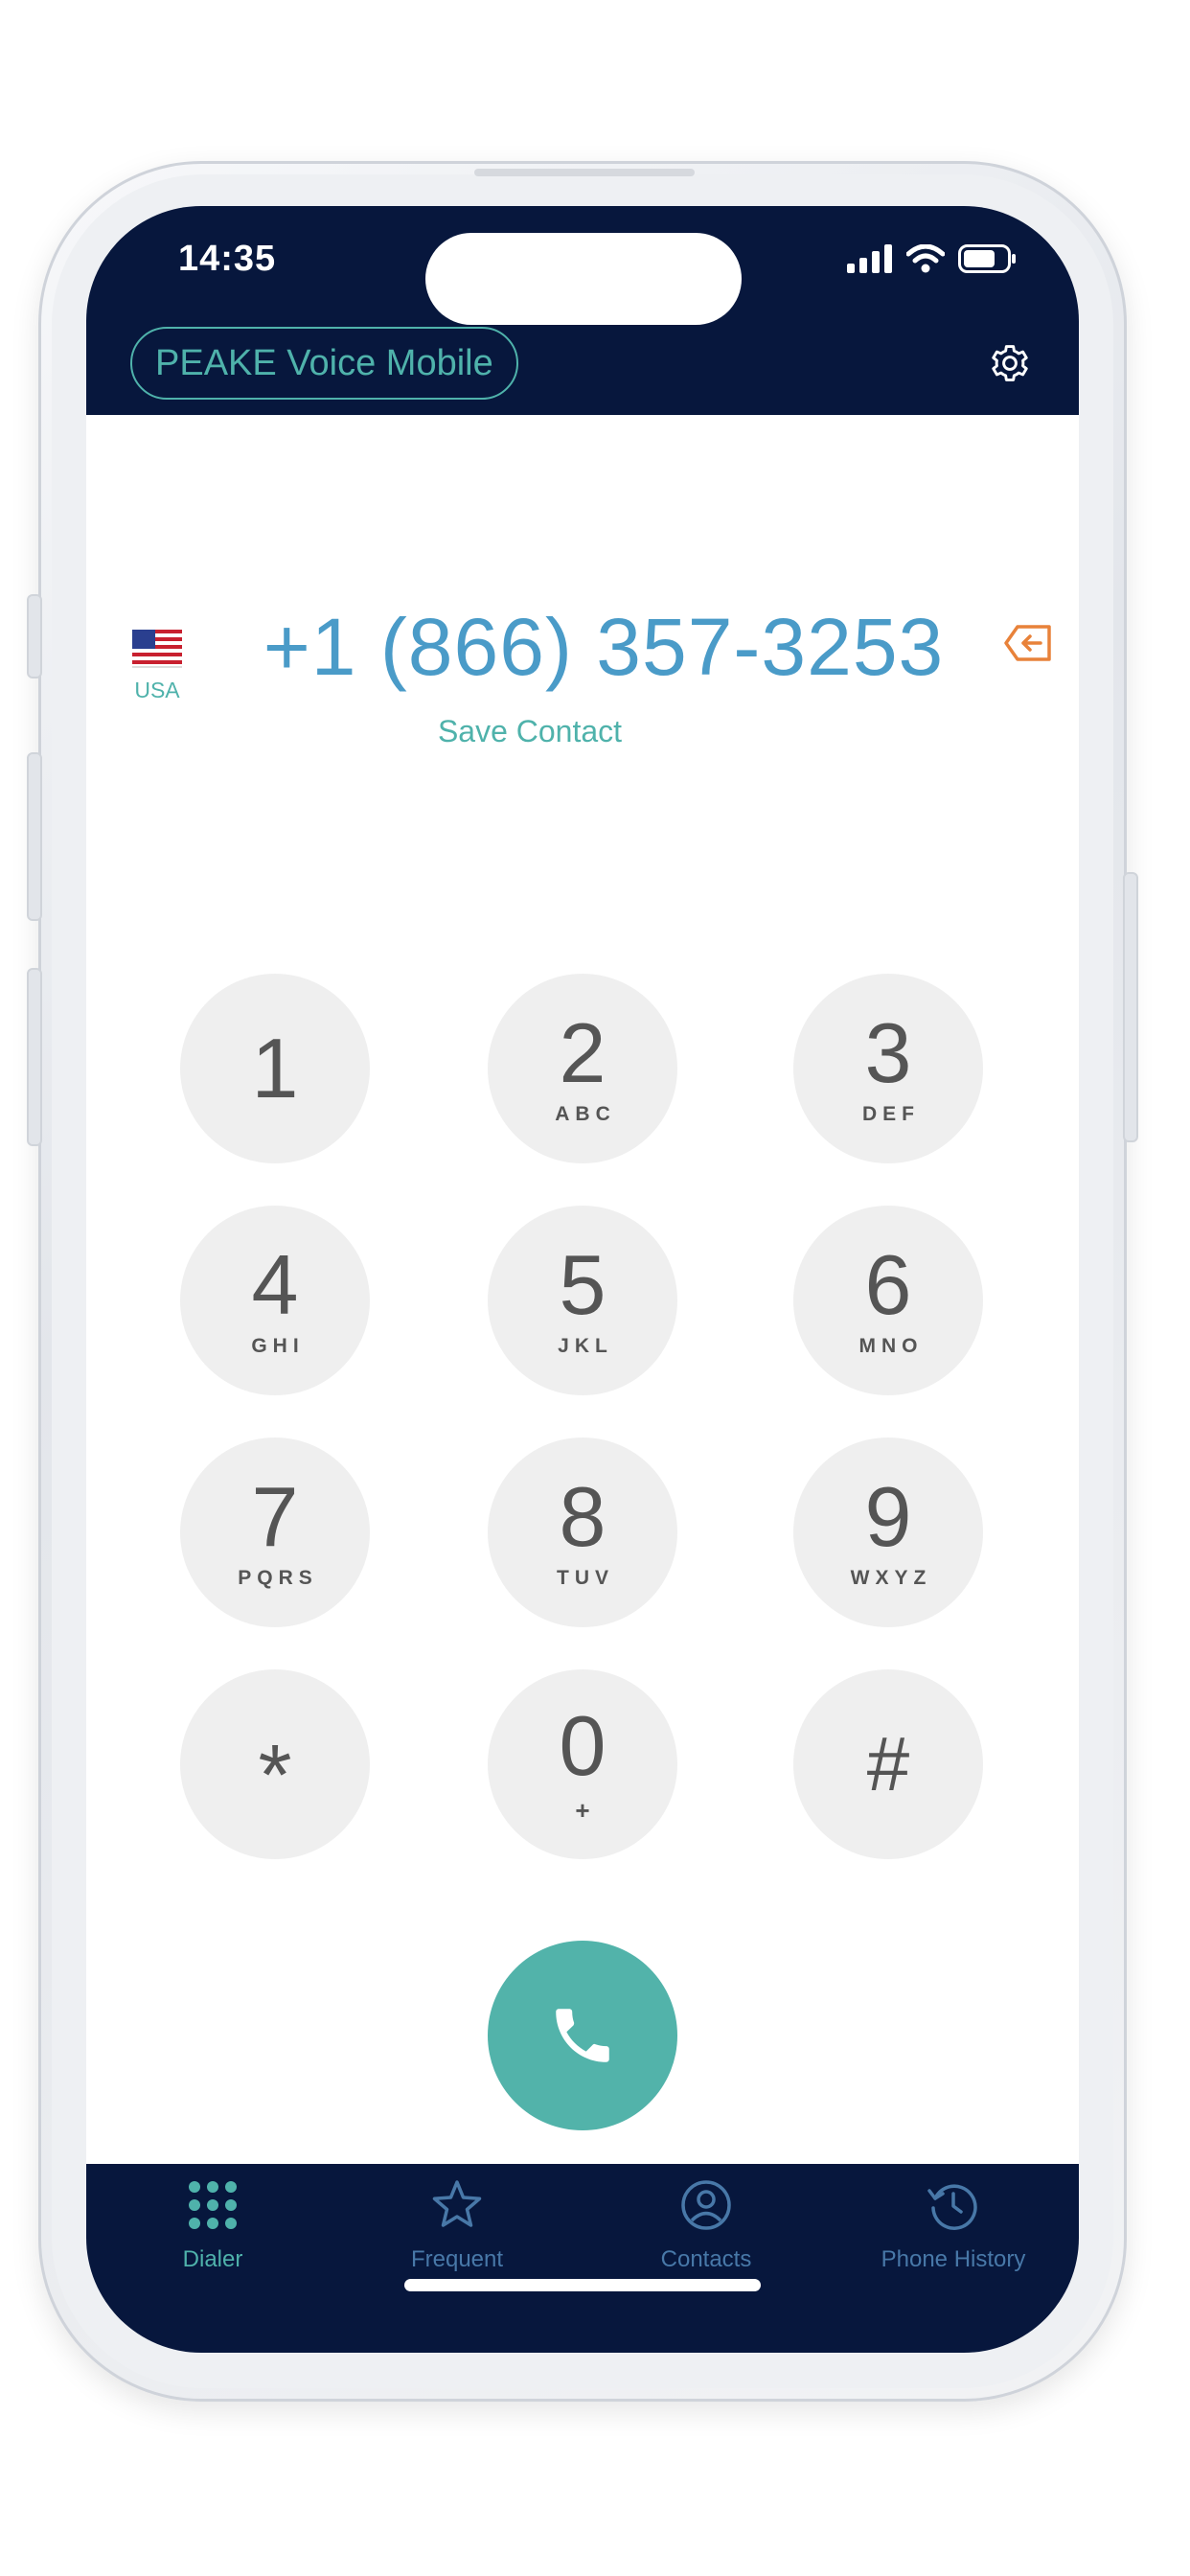 The width and height of the screenshot is (1190, 2576). What do you see at coordinates (228, 259) in the screenshot?
I see `status-time: 14:35` at bounding box center [228, 259].